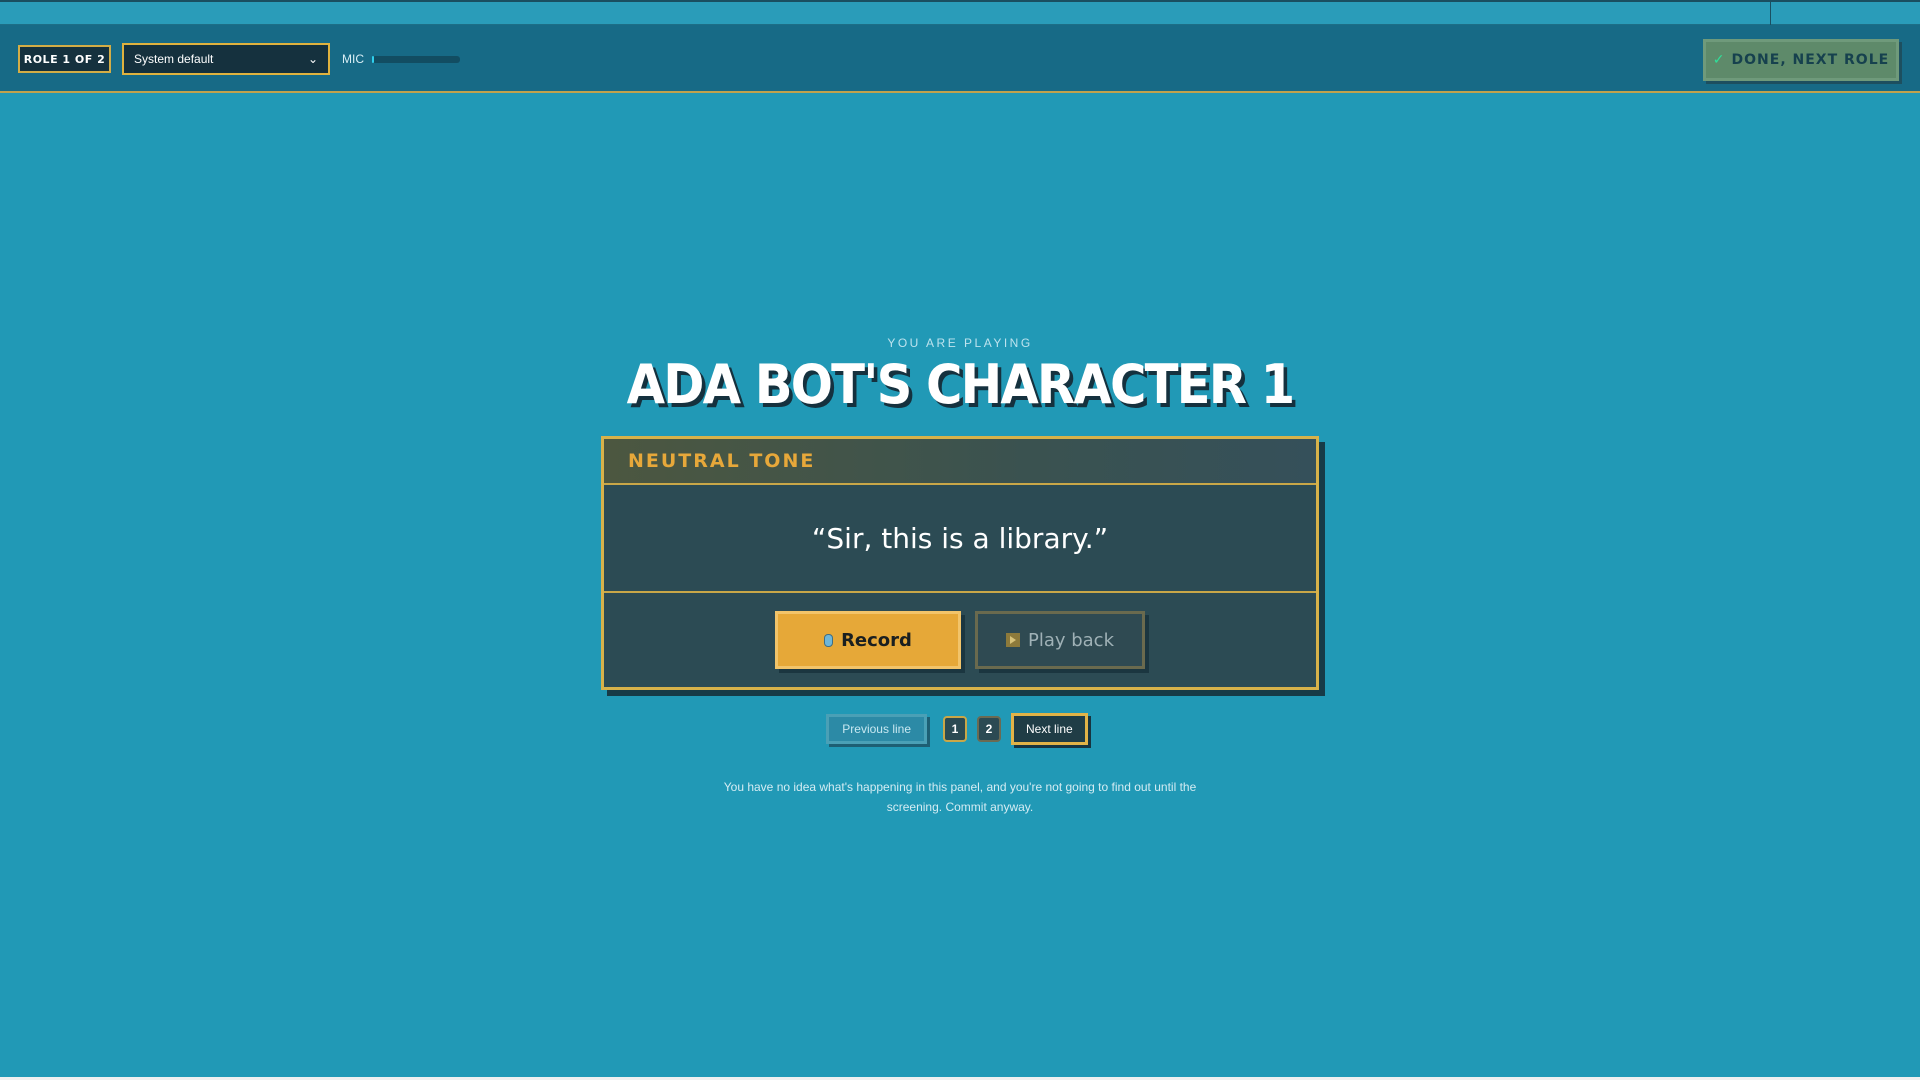 This screenshot has width=1920, height=1080. Describe the element at coordinates (722, 461) in the screenshot. I see `tone-label: NEUTRAL TONE` at that location.